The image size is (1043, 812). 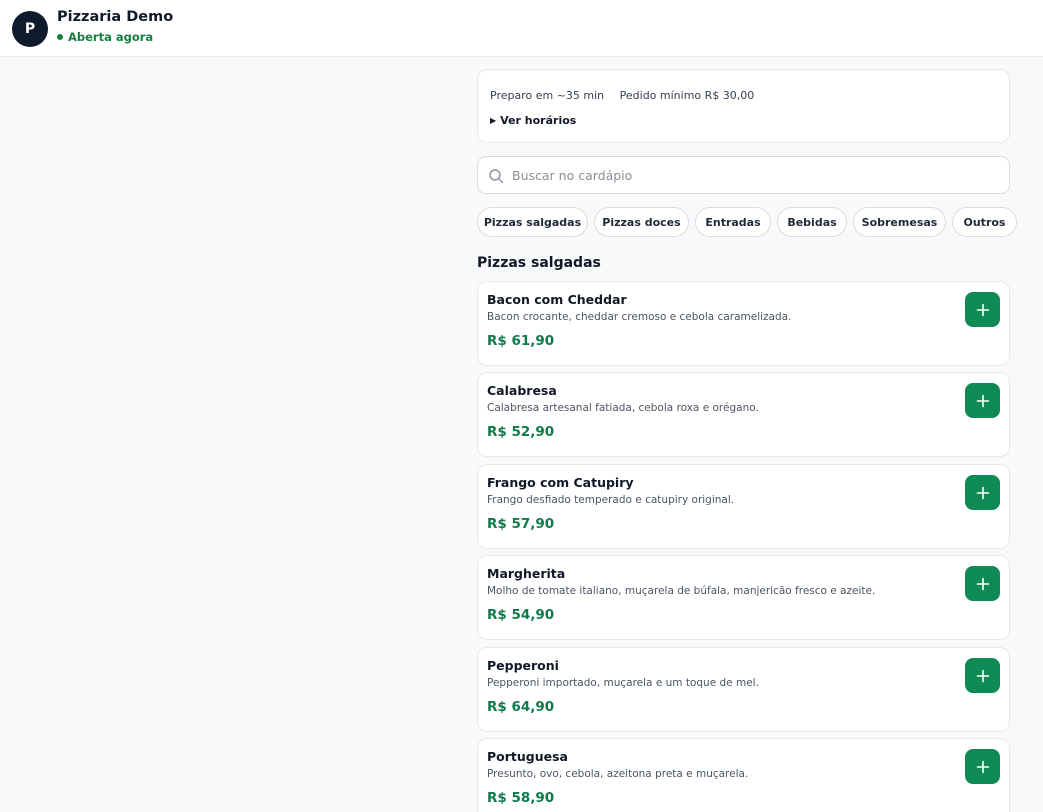 What do you see at coordinates (812, 222) in the screenshot?
I see `category-chip-bebidas: Bebidas` at bounding box center [812, 222].